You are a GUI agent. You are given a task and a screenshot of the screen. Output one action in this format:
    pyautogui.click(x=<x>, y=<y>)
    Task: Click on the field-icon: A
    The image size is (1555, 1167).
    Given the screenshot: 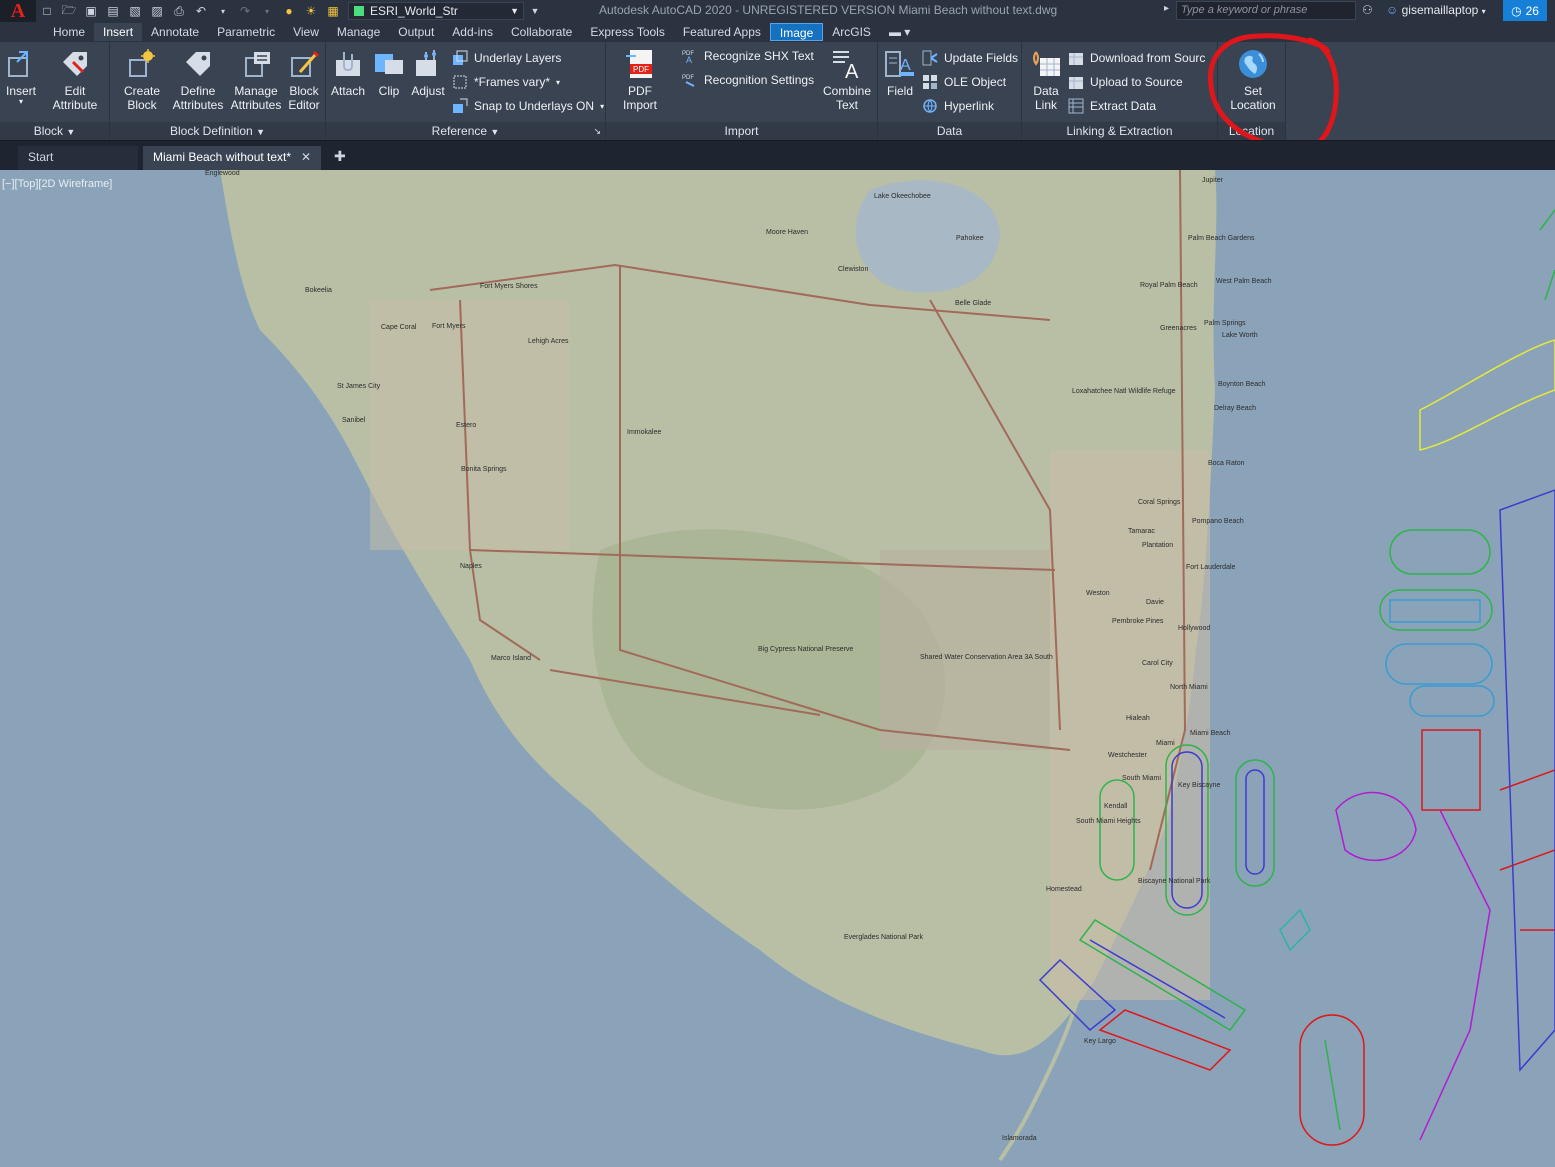 What is the action you would take?
    pyautogui.click(x=900, y=64)
    